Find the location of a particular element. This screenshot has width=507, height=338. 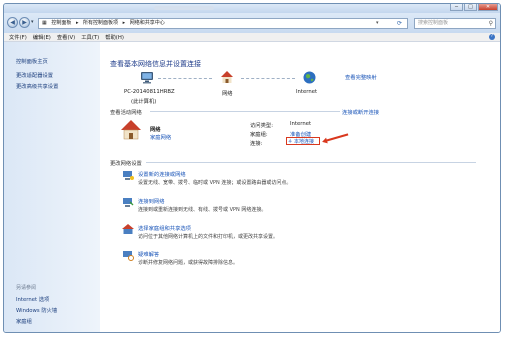

homegroup-sharing-icon is located at coordinates (128, 230).